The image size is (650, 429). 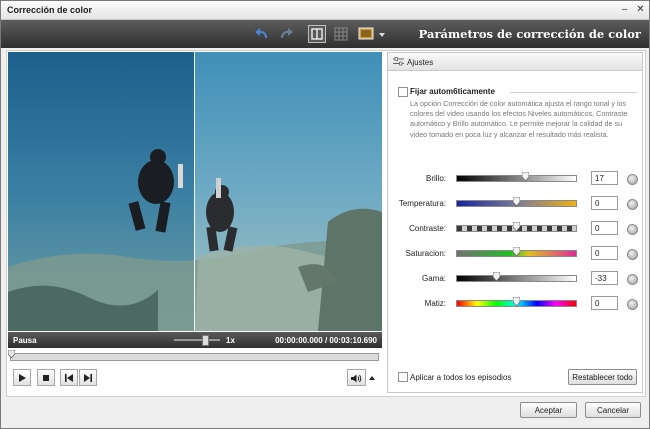 I want to click on total-time: 00:03:10.690, so click(x=353, y=340).